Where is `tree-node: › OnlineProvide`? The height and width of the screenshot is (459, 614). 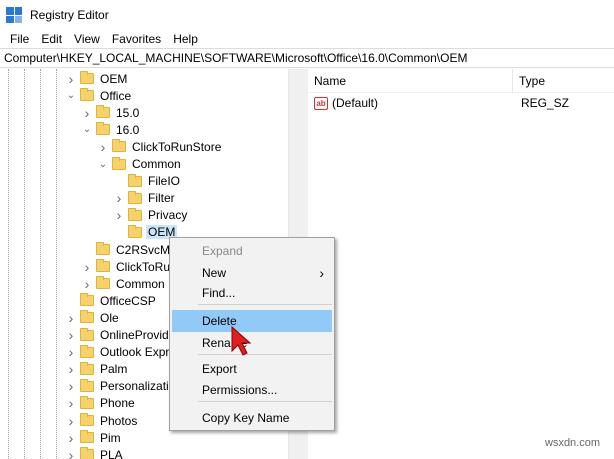 tree-node: › OnlineProvide is located at coordinates (121, 335).